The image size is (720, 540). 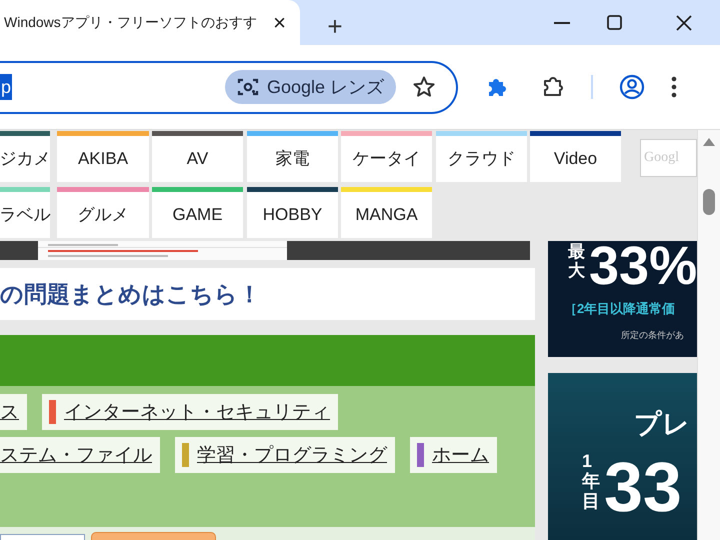 What do you see at coordinates (643, 267) in the screenshot?
I see `ad-headline: 33%` at bounding box center [643, 267].